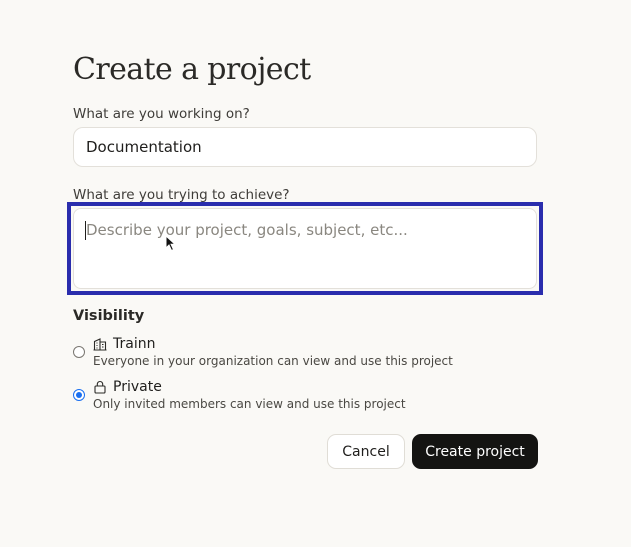 The height and width of the screenshot is (547, 631). What do you see at coordinates (79, 395) in the screenshot?
I see `visibility-radio-private` at bounding box center [79, 395].